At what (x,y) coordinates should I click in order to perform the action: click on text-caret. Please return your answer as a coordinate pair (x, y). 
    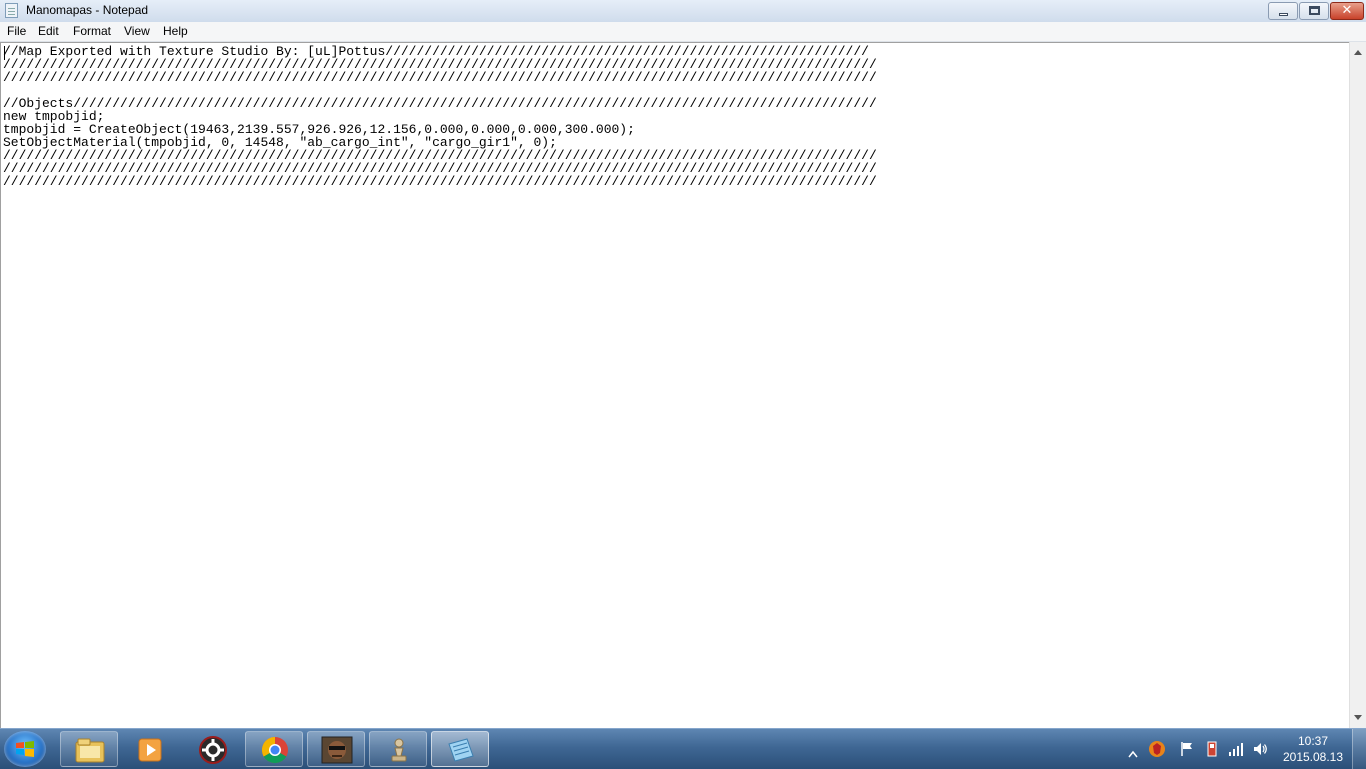
    Looking at the image, I should click on (4, 53).